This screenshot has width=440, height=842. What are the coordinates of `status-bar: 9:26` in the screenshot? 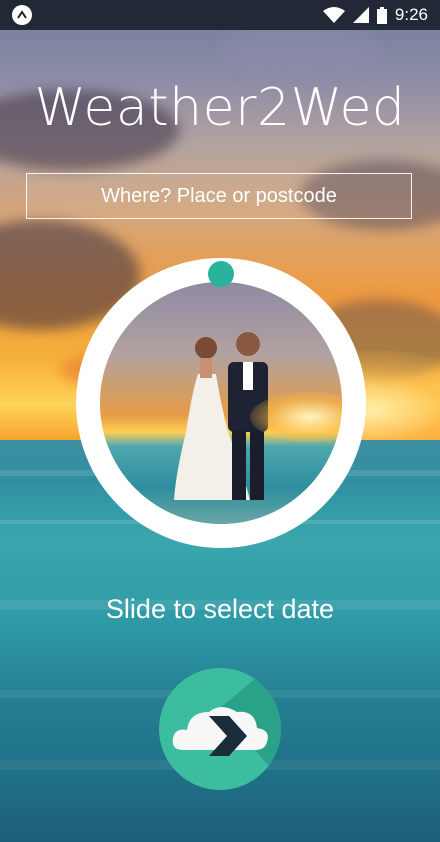 It's located at (220, 15).